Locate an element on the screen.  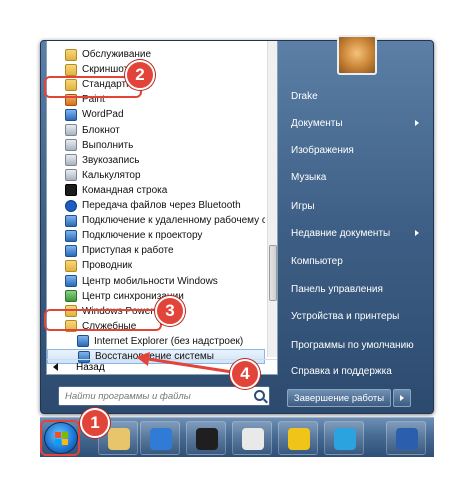
step-badge-2: 2 is located at coordinates (140, 75).